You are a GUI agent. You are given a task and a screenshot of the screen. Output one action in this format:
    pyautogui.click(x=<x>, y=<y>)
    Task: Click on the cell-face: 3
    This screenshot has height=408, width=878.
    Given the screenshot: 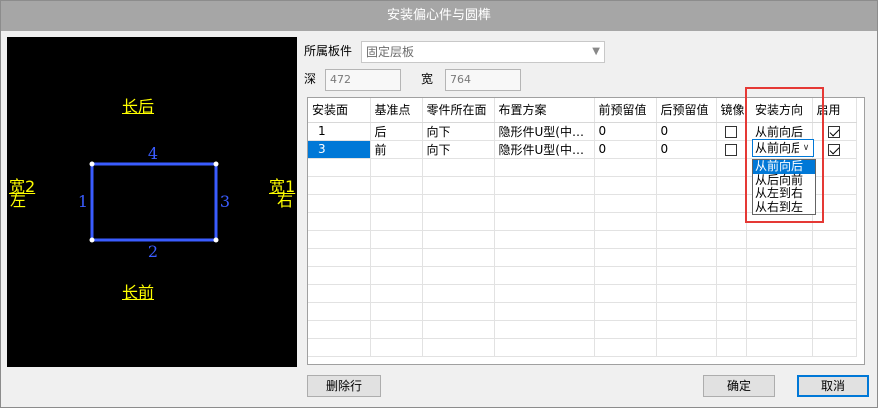 What is the action you would take?
    pyautogui.click(x=339, y=149)
    